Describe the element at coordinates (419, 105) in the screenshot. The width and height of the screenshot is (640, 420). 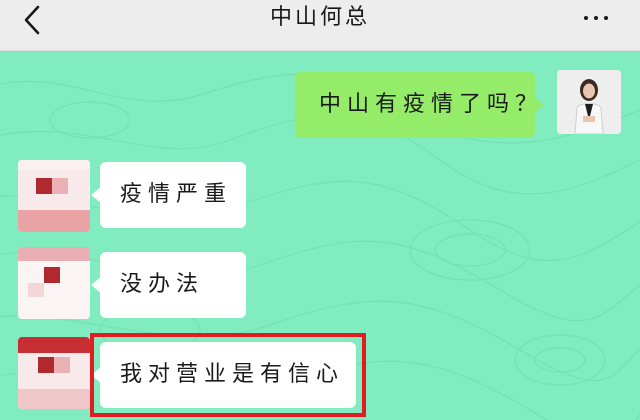
I see `my-message-bubble: 中山有疫情了吗？` at that location.